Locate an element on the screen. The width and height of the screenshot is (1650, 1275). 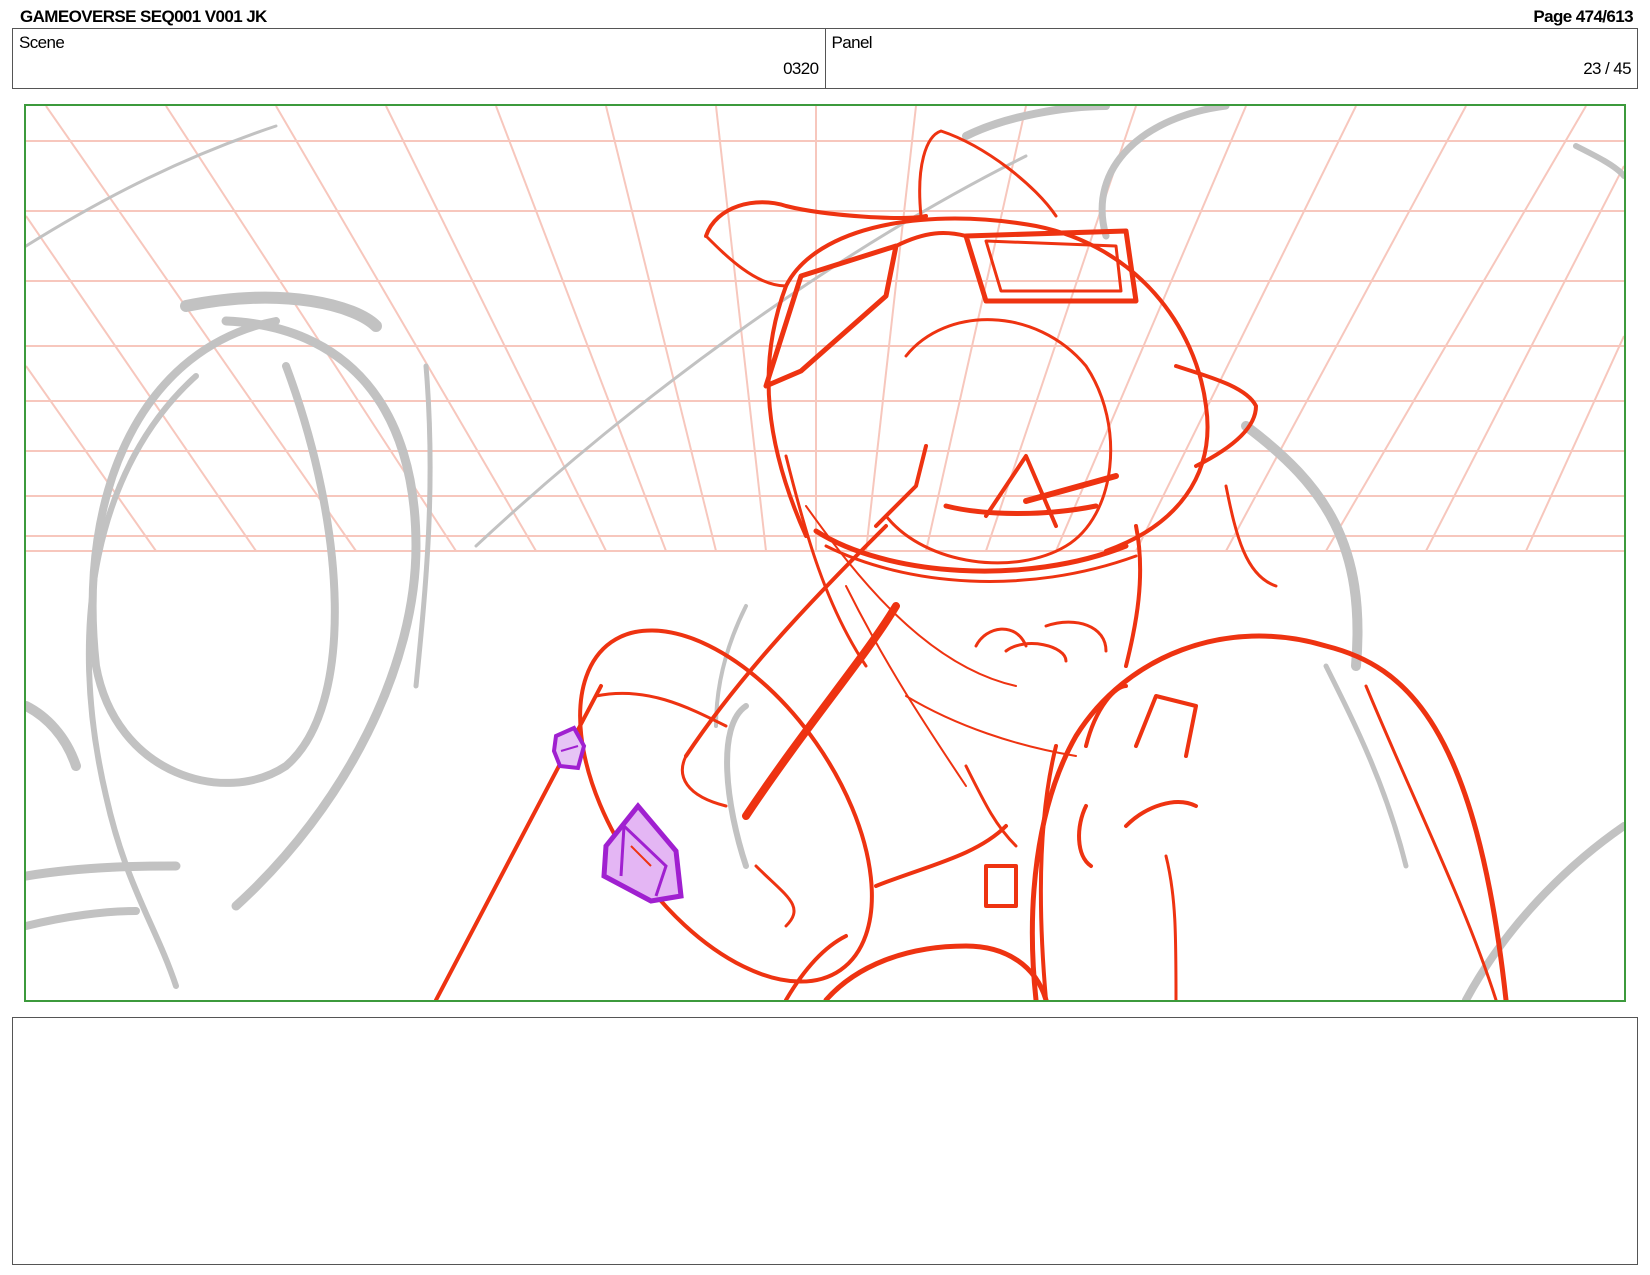
scene-cell: Scene 0320 is located at coordinates (419, 58).